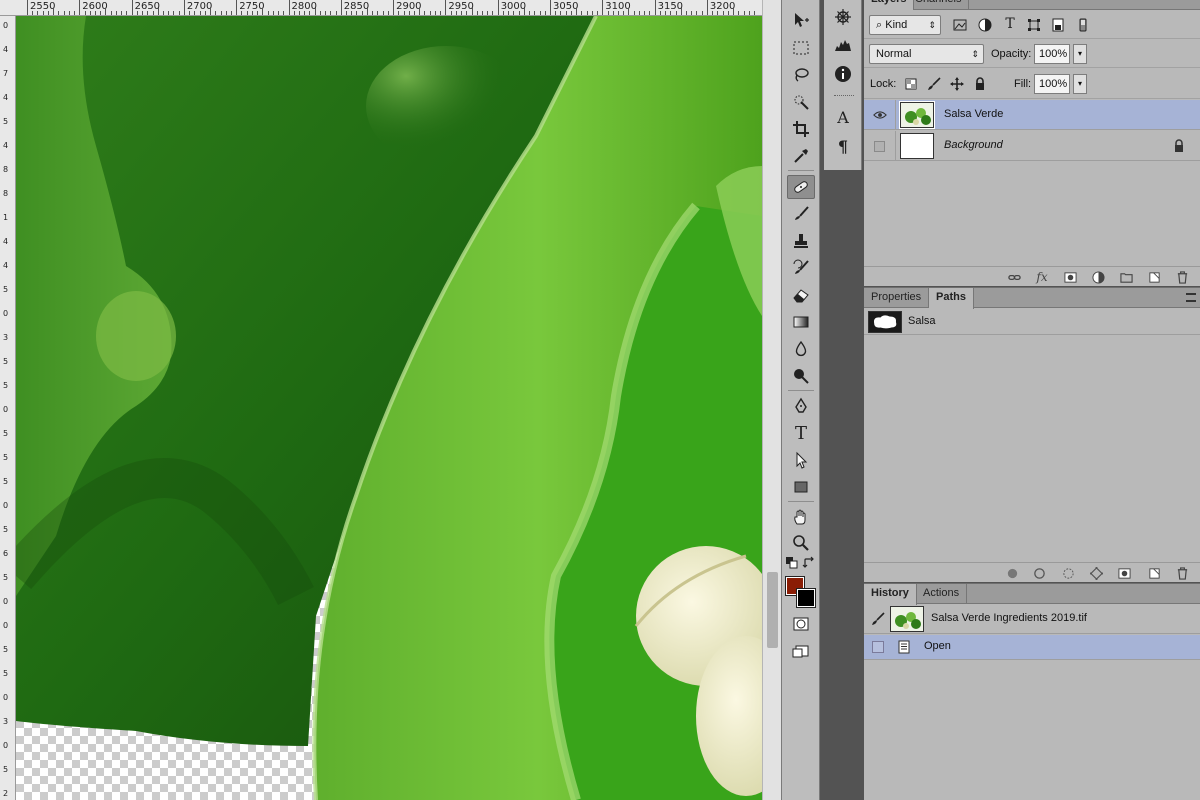  Describe the element at coordinates (1058, 25) in the screenshot. I see `smart-object-filter-icon` at that location.